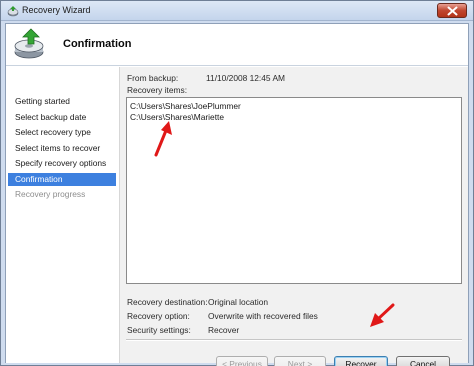 This screenshot has height=366, width=474. I want to click on close-button, so click(452, 10).